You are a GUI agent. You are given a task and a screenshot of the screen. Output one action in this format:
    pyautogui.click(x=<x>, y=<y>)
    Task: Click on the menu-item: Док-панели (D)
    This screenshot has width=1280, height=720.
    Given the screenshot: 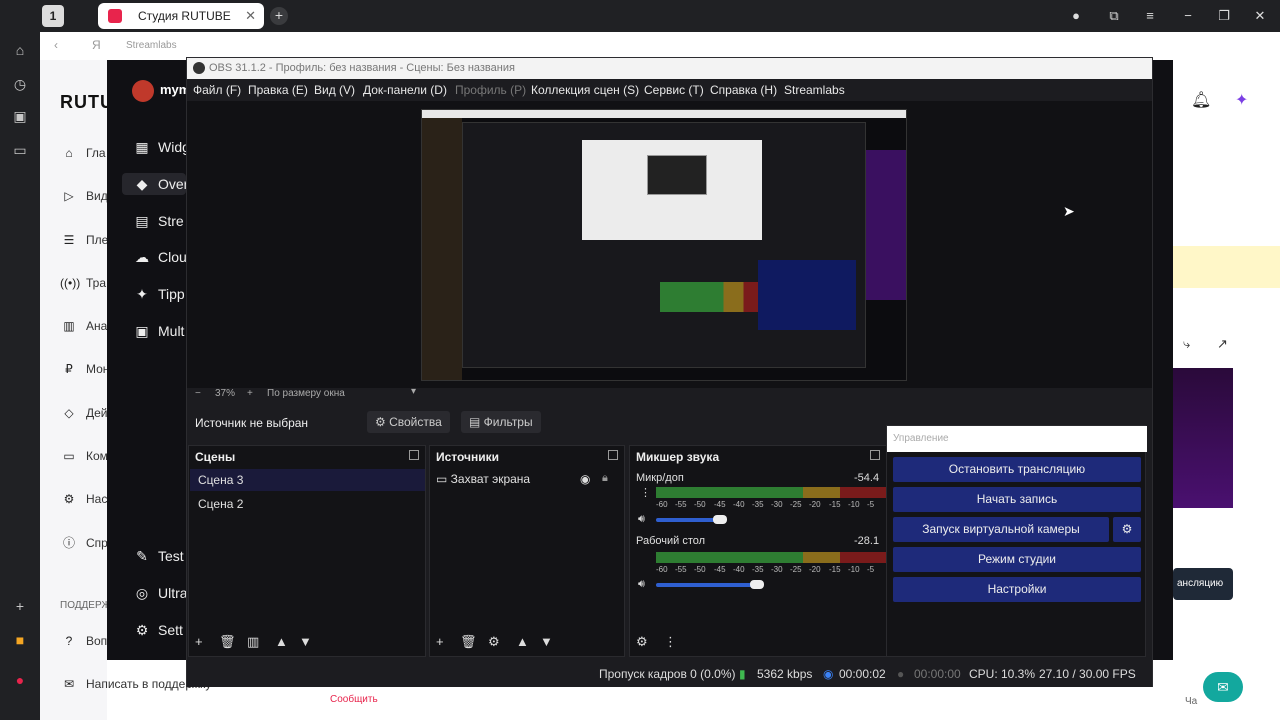 What is the action you would take?
    pyautogui.click(x=405, y=90)
    